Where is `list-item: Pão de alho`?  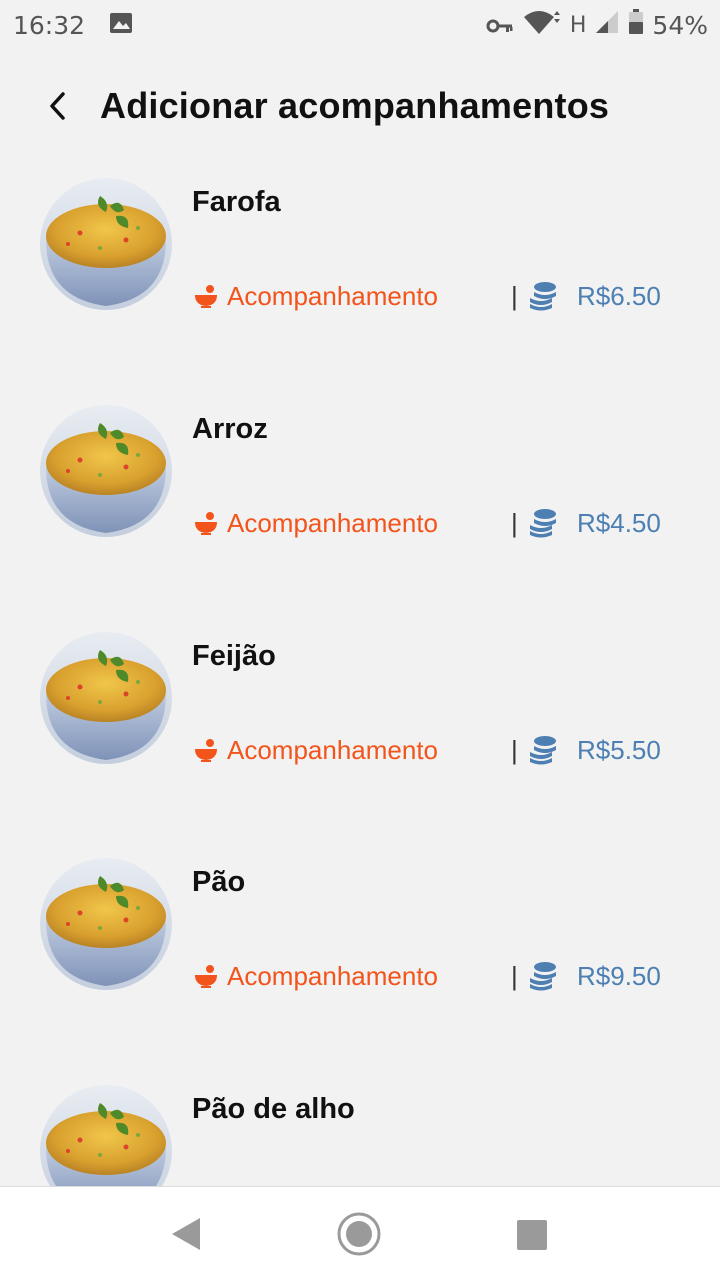 list-item: Pão de alho is located at coordinates (360, 1135).